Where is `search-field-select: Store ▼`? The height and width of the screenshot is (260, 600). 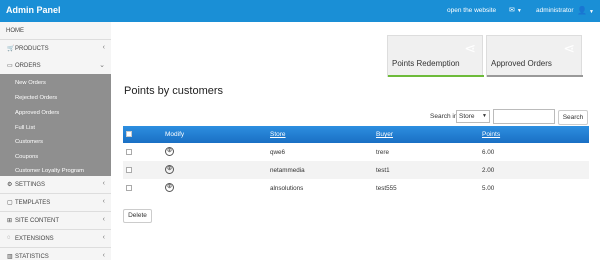
search-field-select: Store ▼ is located at coordinates (473, 116).